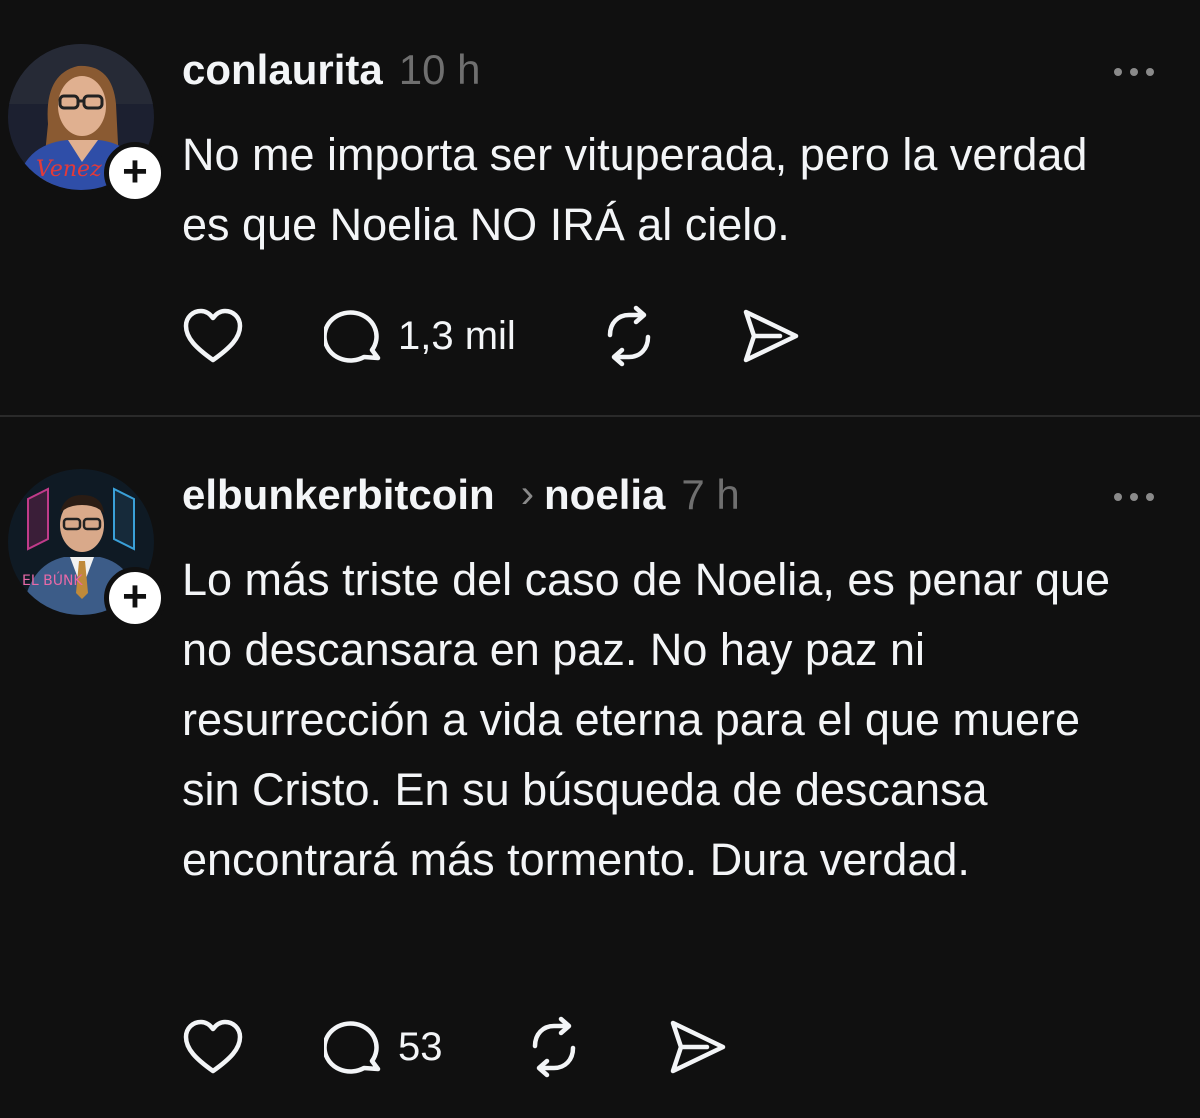 The height and width of the screenshot is (1118, 1200). I want to click on username: elbunkerbitcoin, so click(338, 495).